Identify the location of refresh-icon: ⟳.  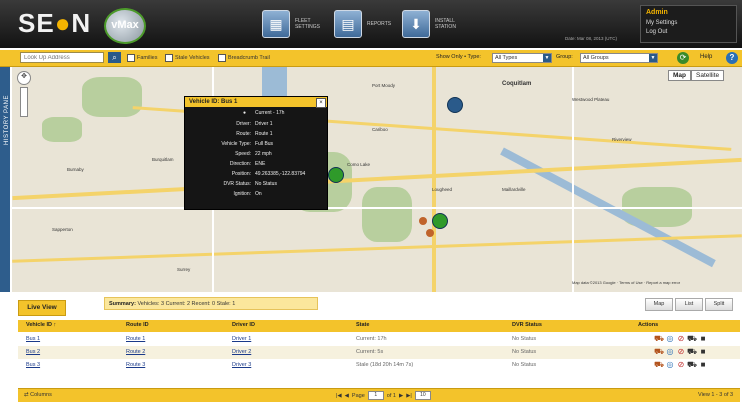
(683, 58).